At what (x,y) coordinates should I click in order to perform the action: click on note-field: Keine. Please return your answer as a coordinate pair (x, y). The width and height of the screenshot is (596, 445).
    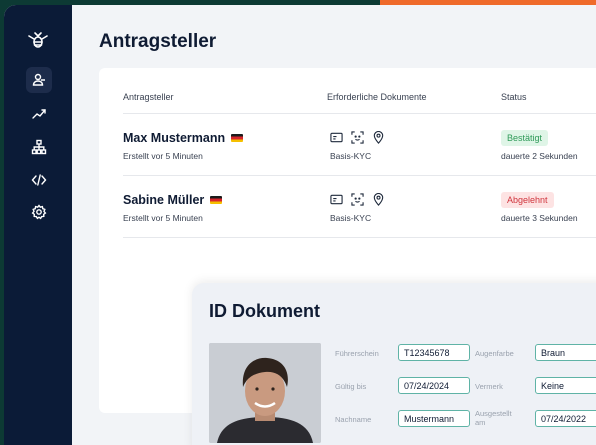
    Looking at the image, I should click on (565, 385).